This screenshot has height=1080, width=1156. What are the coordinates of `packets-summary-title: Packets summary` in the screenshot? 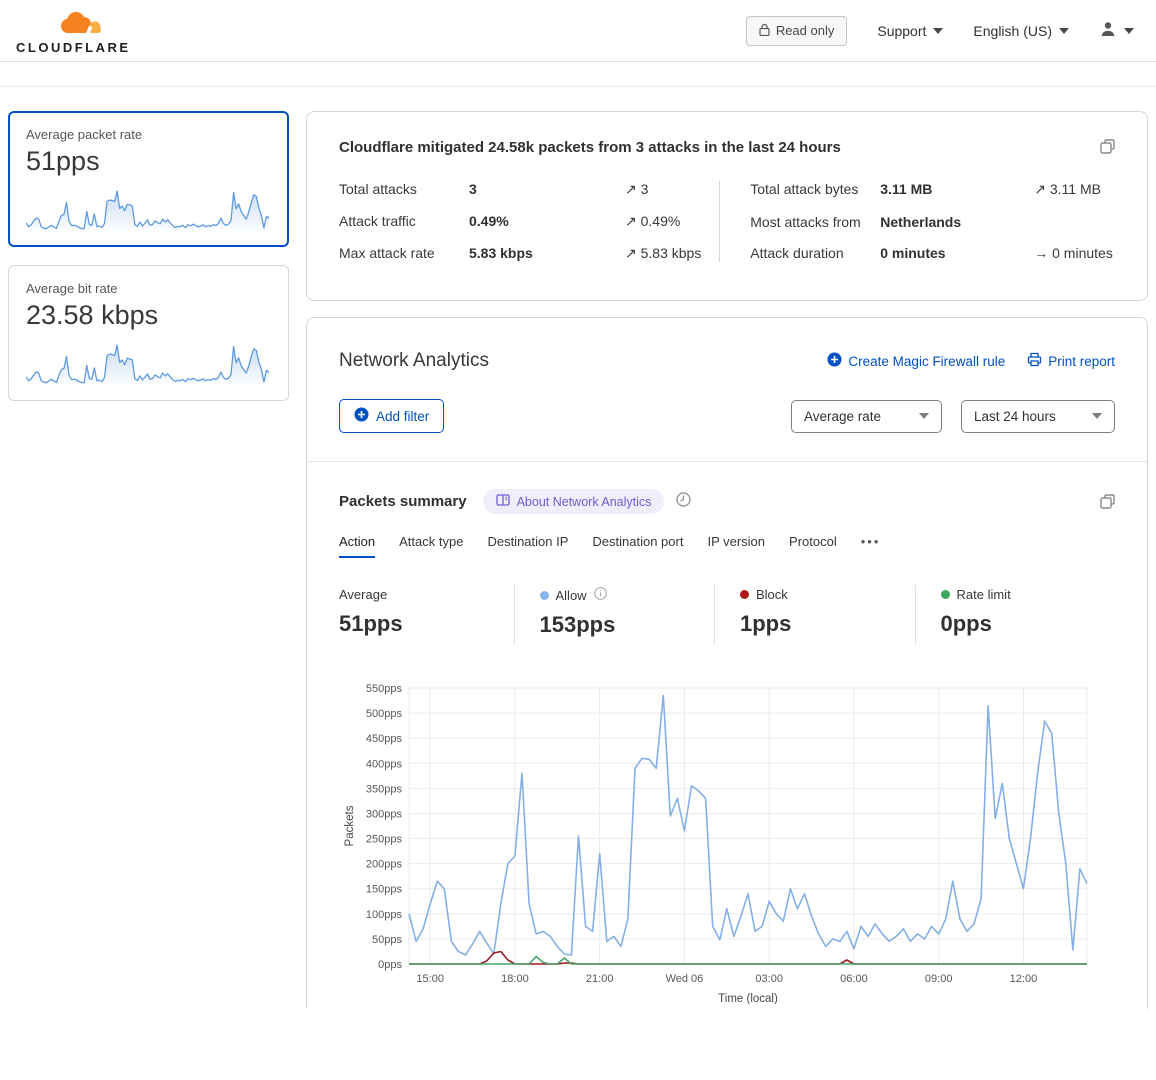 It's located at (403, 501).